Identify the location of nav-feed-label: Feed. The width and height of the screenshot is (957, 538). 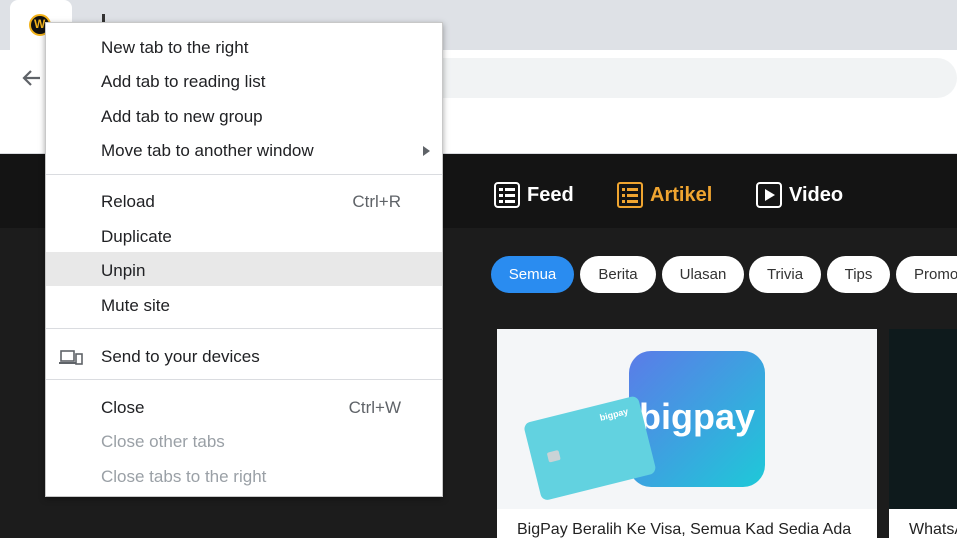
(550, 194).